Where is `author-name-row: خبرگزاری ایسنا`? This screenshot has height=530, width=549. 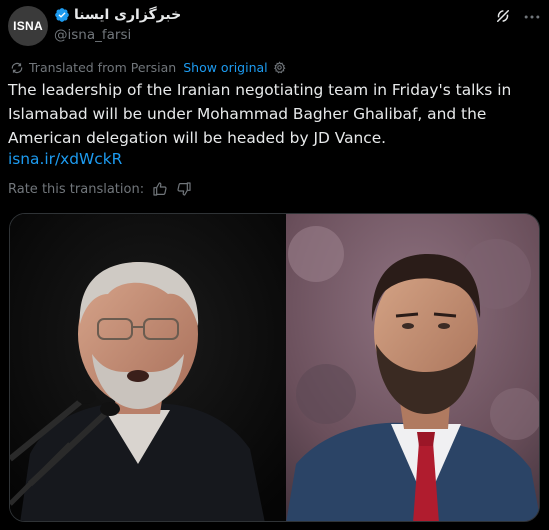
author-name-row: خبرگزاری ایسنا is located at coordinates (117, 15).